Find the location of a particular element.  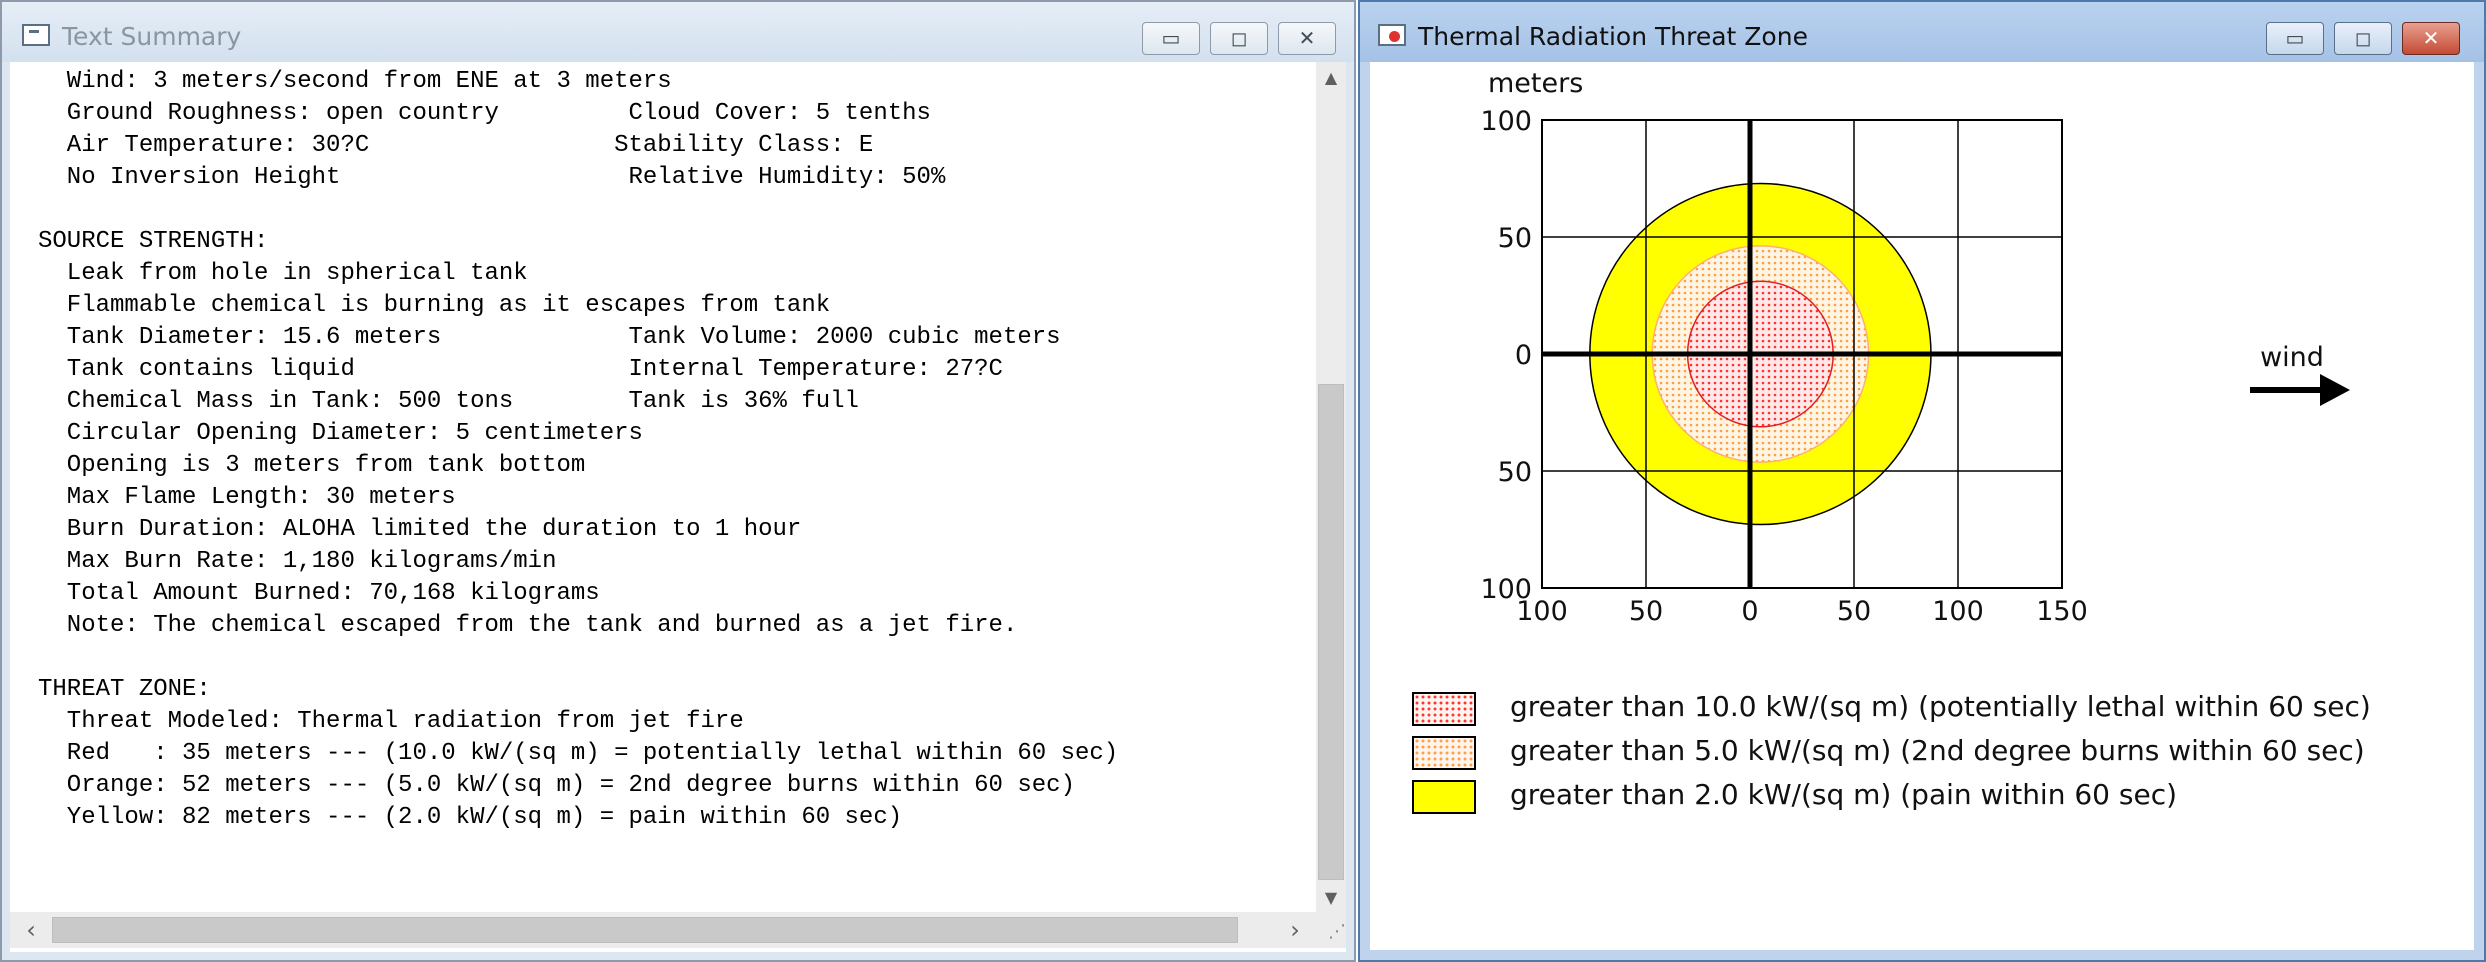

report-line: Leak from hole in spherical tank is located at coordinates (283, 273).